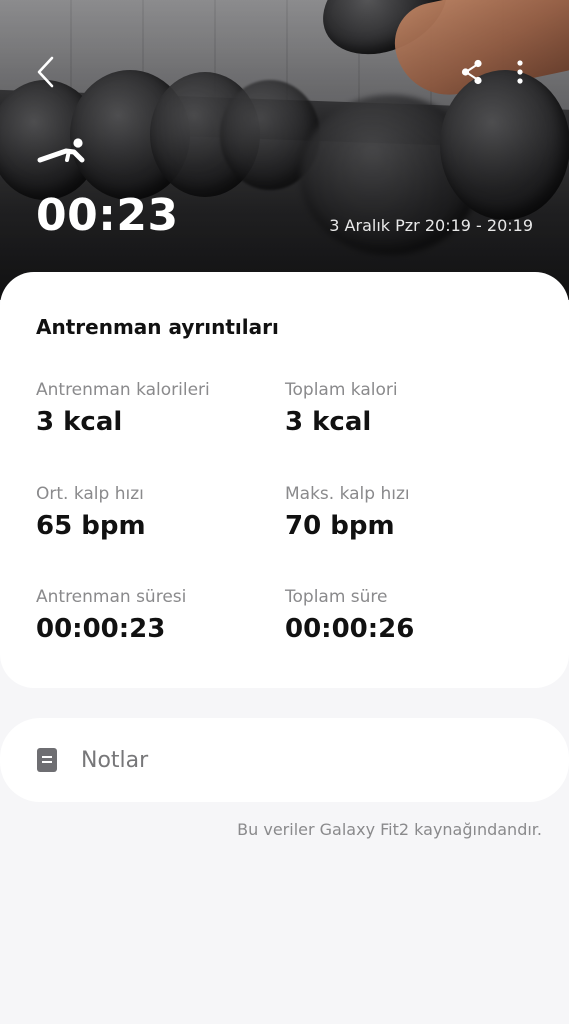  I want to click on notes-label: Notlar, so click(115, 760).